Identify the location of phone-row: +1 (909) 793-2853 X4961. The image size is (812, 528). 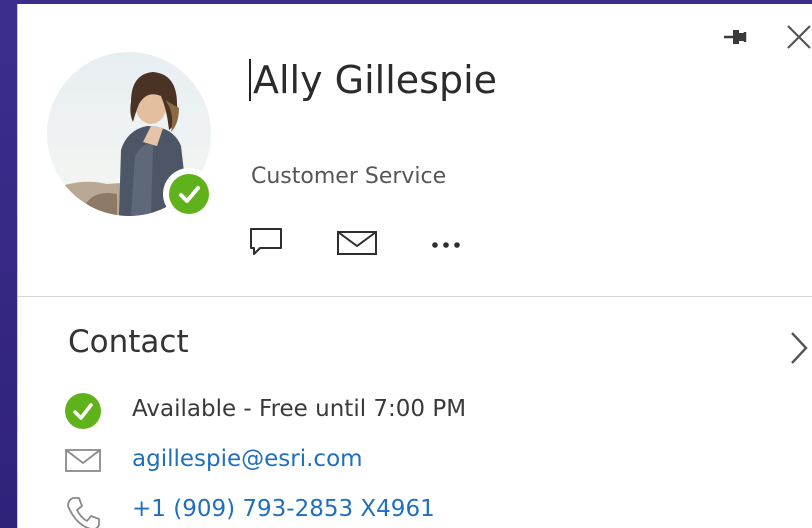
(415, 509).